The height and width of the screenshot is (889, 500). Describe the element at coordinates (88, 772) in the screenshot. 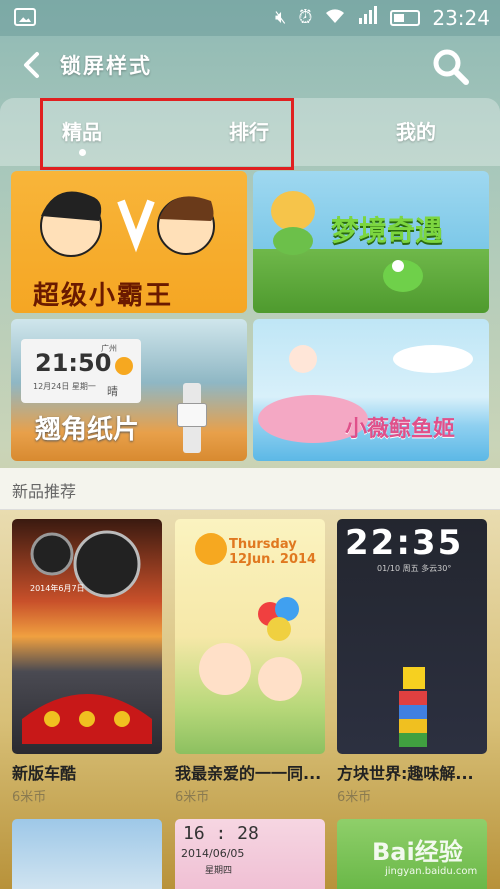

I see `card-name: 新版车酷` at that location.